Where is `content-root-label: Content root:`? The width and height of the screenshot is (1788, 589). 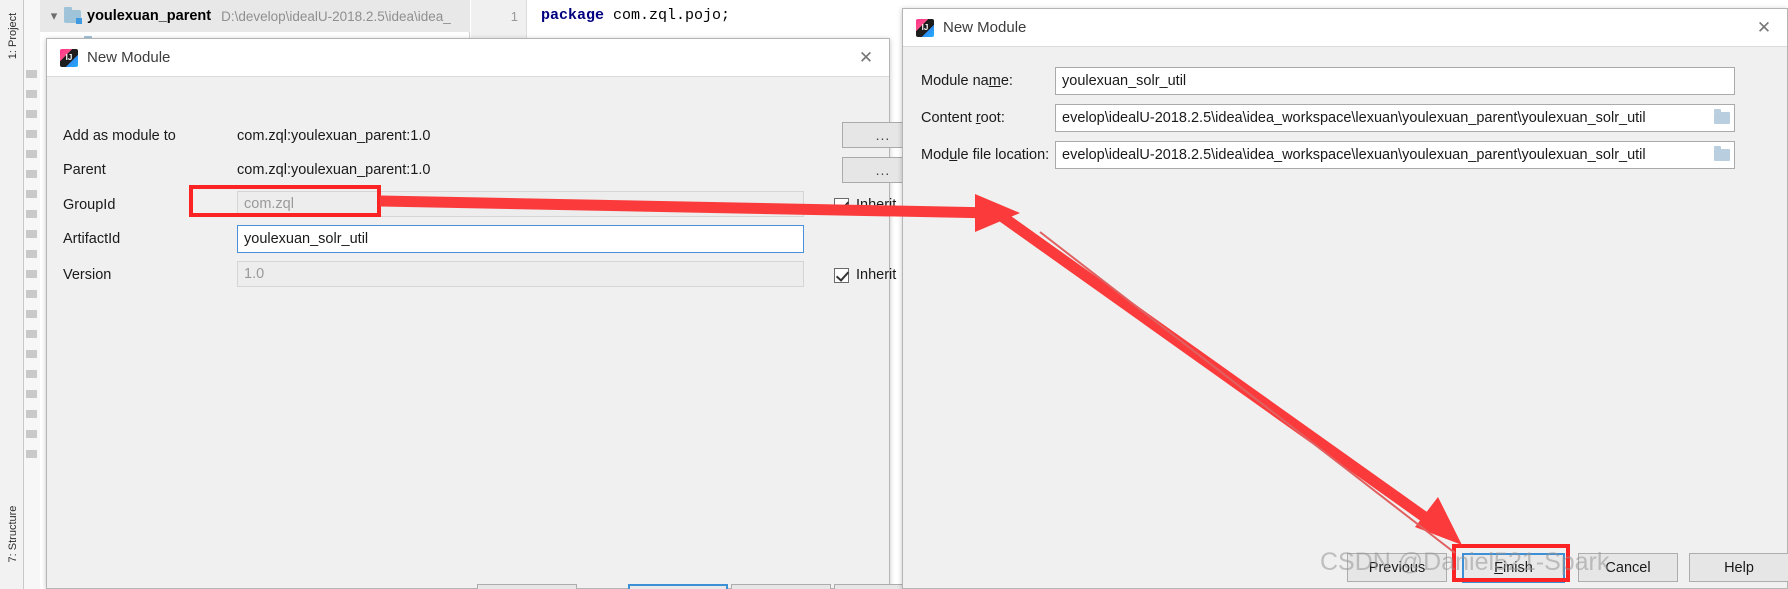 content-root-label: Content root: is located at coordinates (963, 118).